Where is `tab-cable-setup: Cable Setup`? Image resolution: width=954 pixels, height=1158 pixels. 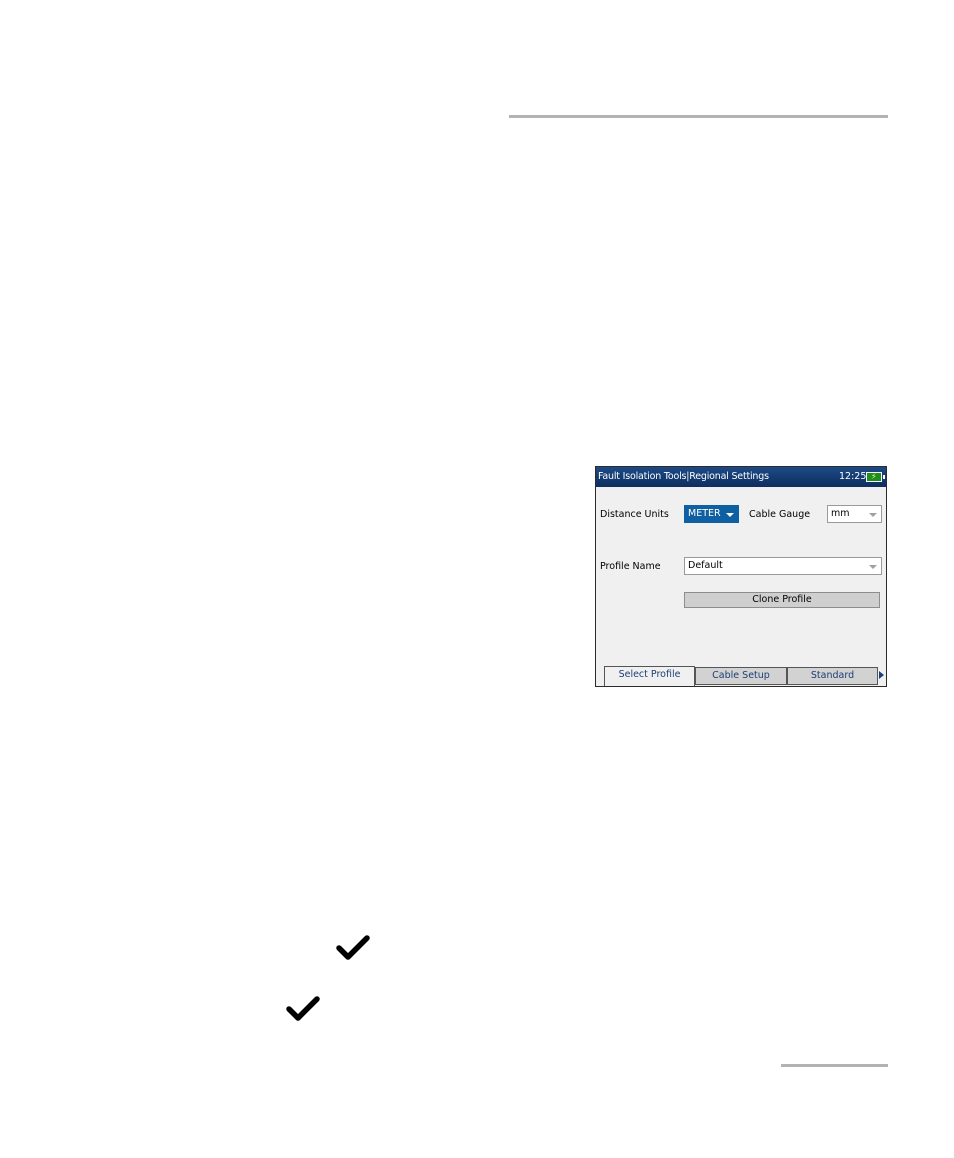 tab-cable-setup: Cable Setup is located at coordinates (741, 676).